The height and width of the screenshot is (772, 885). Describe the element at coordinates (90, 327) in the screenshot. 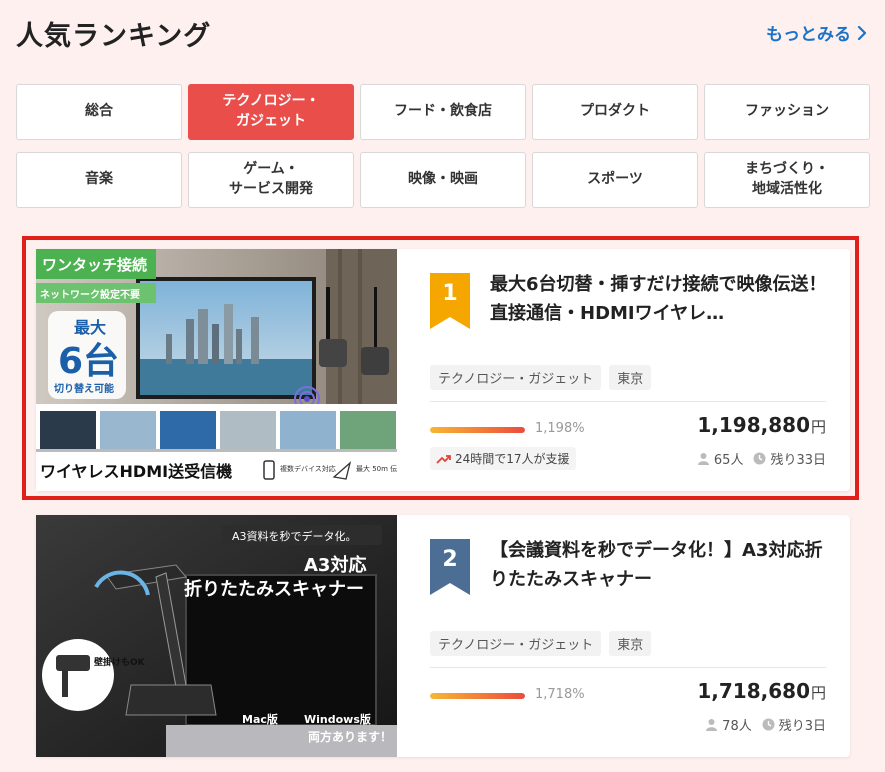

I see `image-max-label: 最大` at that location.